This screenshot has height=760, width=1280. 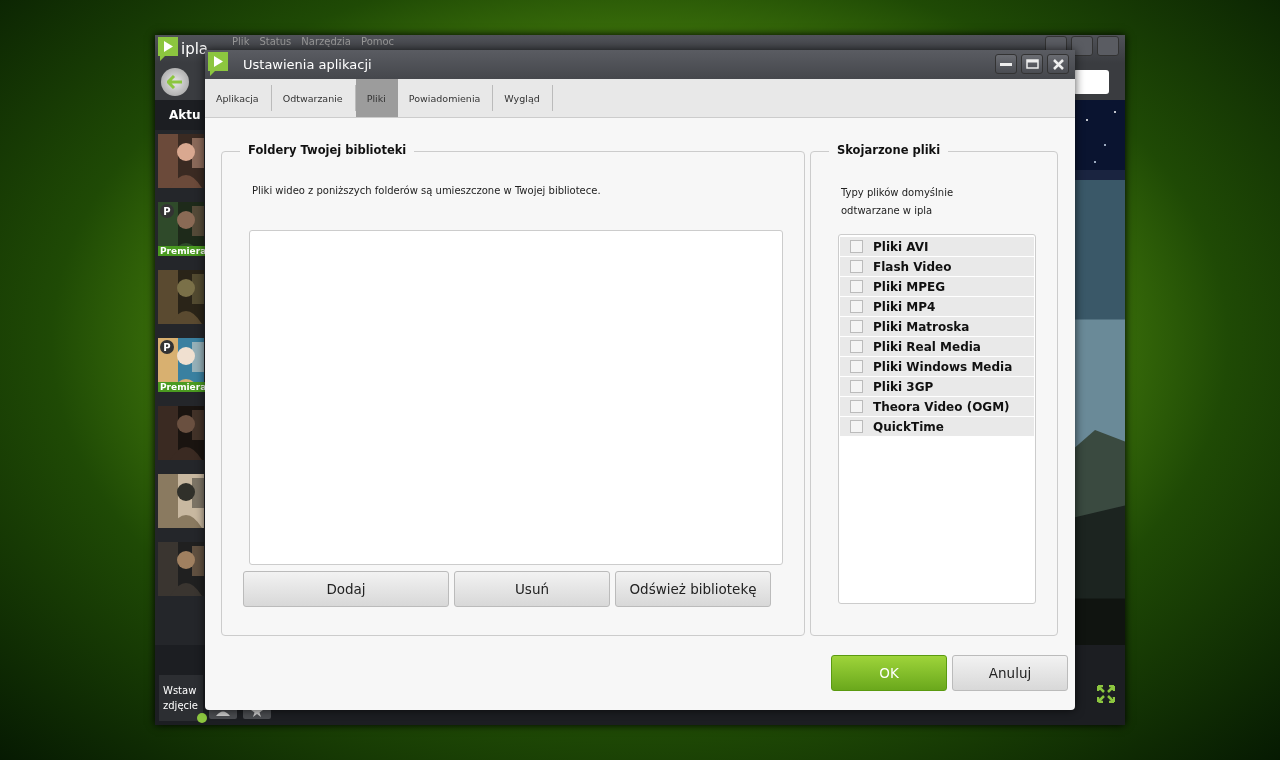 I want to click on sidebar-heading: Aktu, so click(x=180, y=115).